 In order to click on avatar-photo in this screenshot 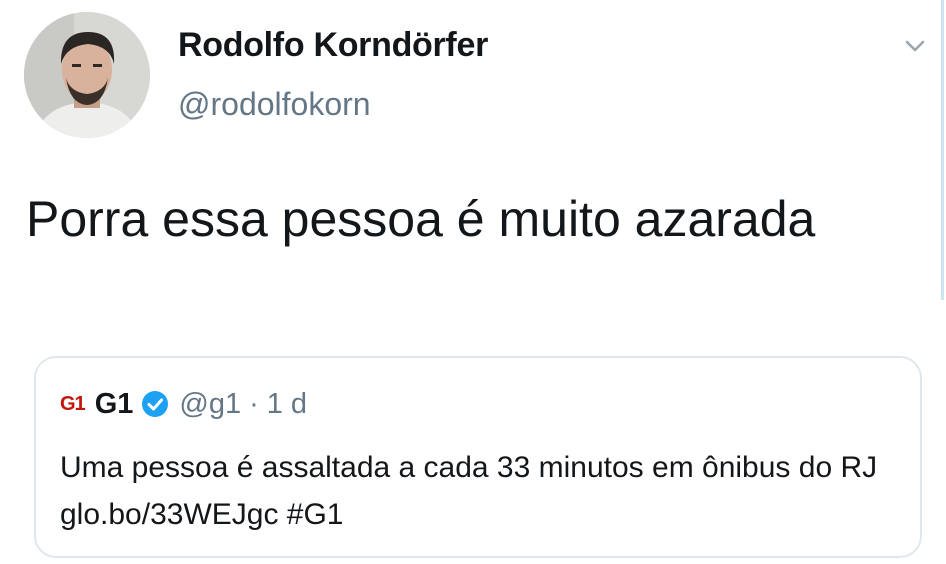, I will do `click(87, 75)`.